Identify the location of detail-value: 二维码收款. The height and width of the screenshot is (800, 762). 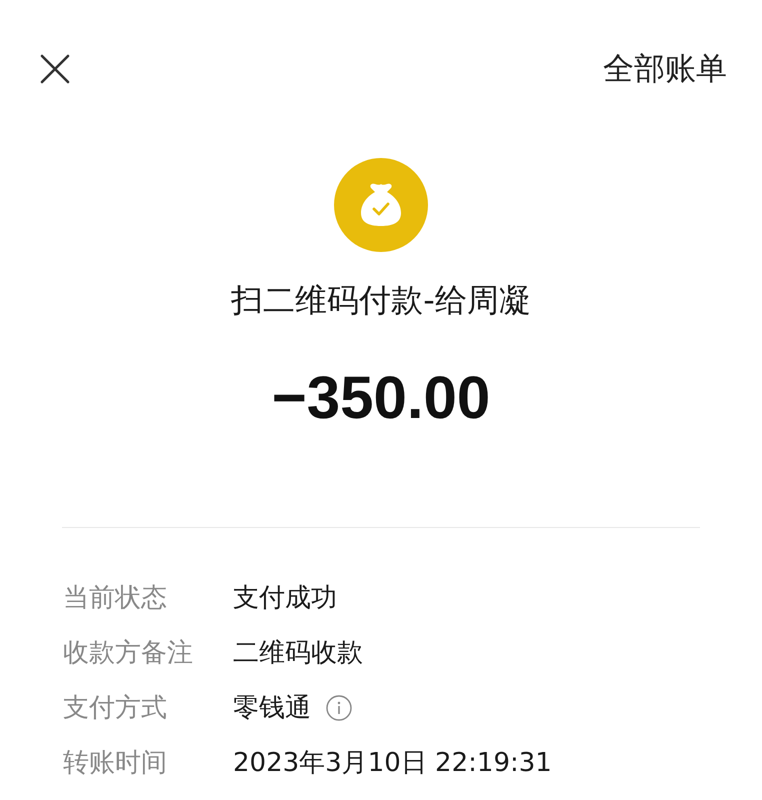
(298, 653).